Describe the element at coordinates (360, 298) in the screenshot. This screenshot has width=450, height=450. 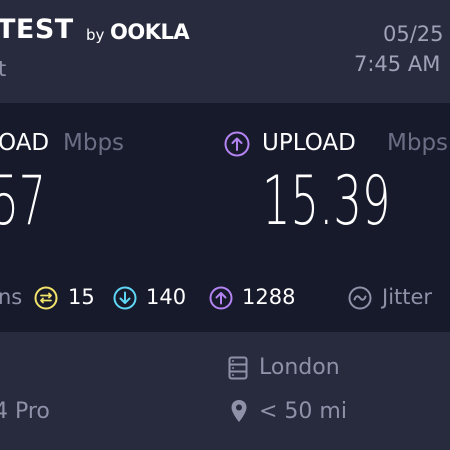
I see `jitter-icon` at that location.